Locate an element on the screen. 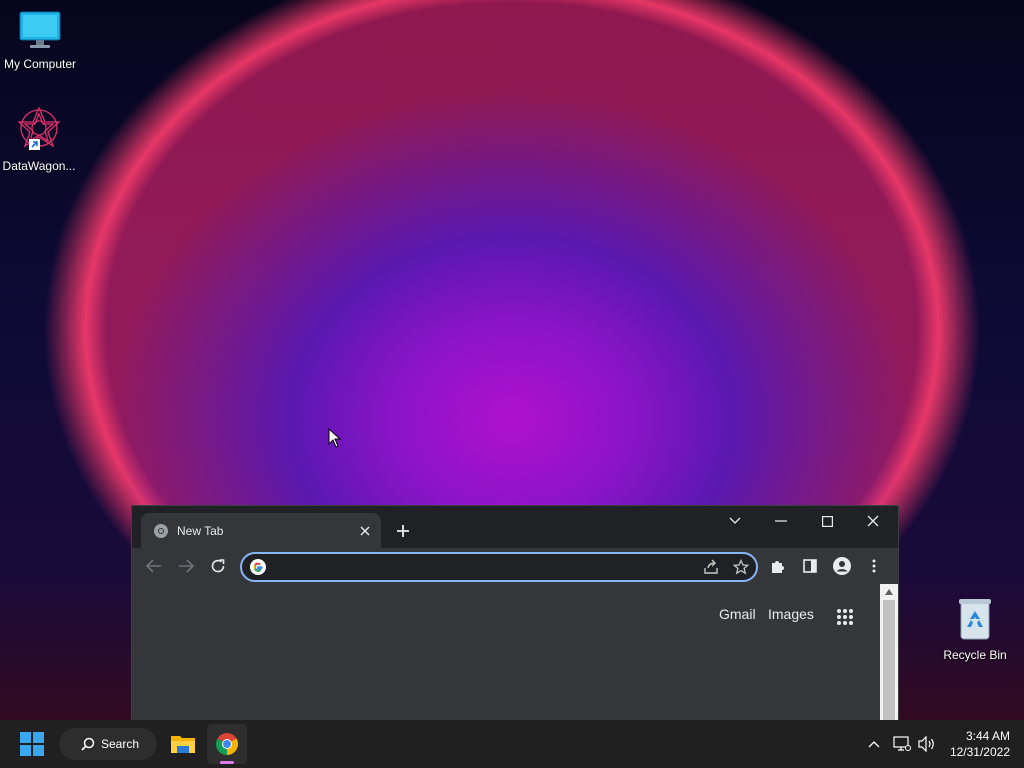  side-panel-button is located at coordinates (810, 566).